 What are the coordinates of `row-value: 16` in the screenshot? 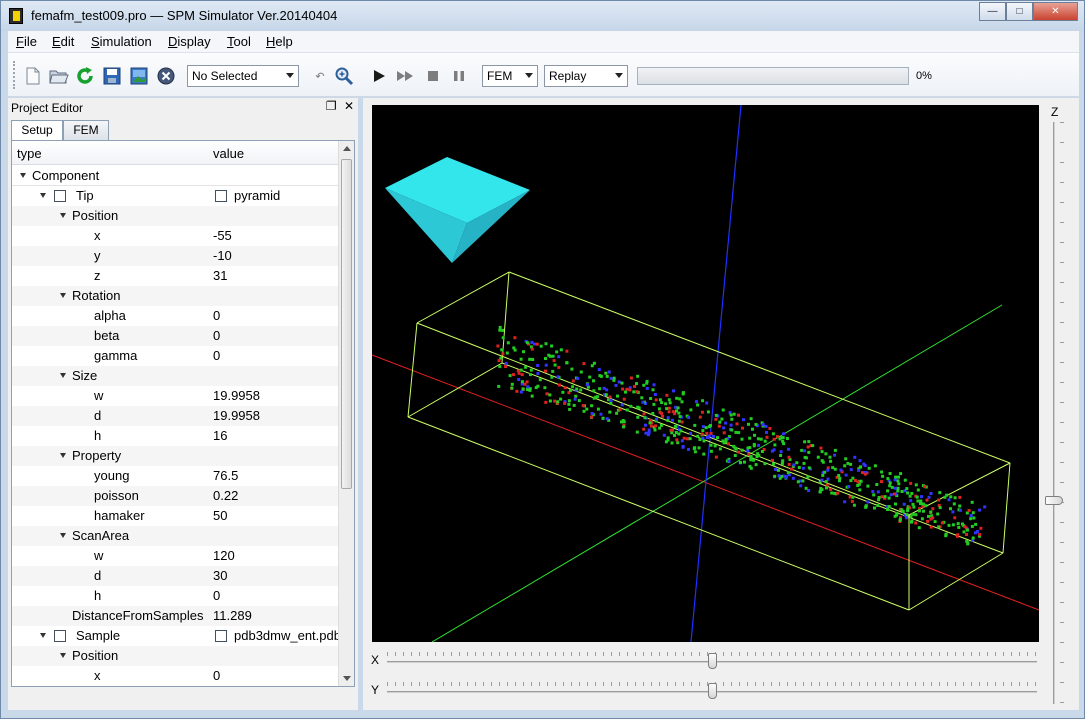 It's located at (220, 436).